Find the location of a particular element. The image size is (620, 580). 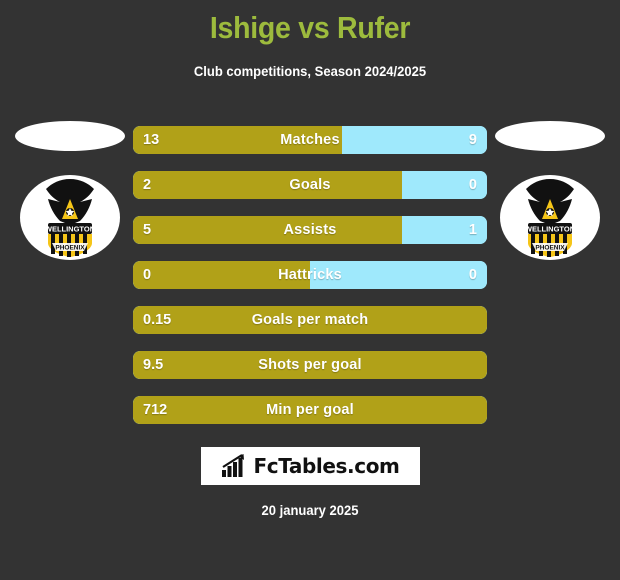

fctables-logo-text: FcTables.com is located at coordinates (326, 466).